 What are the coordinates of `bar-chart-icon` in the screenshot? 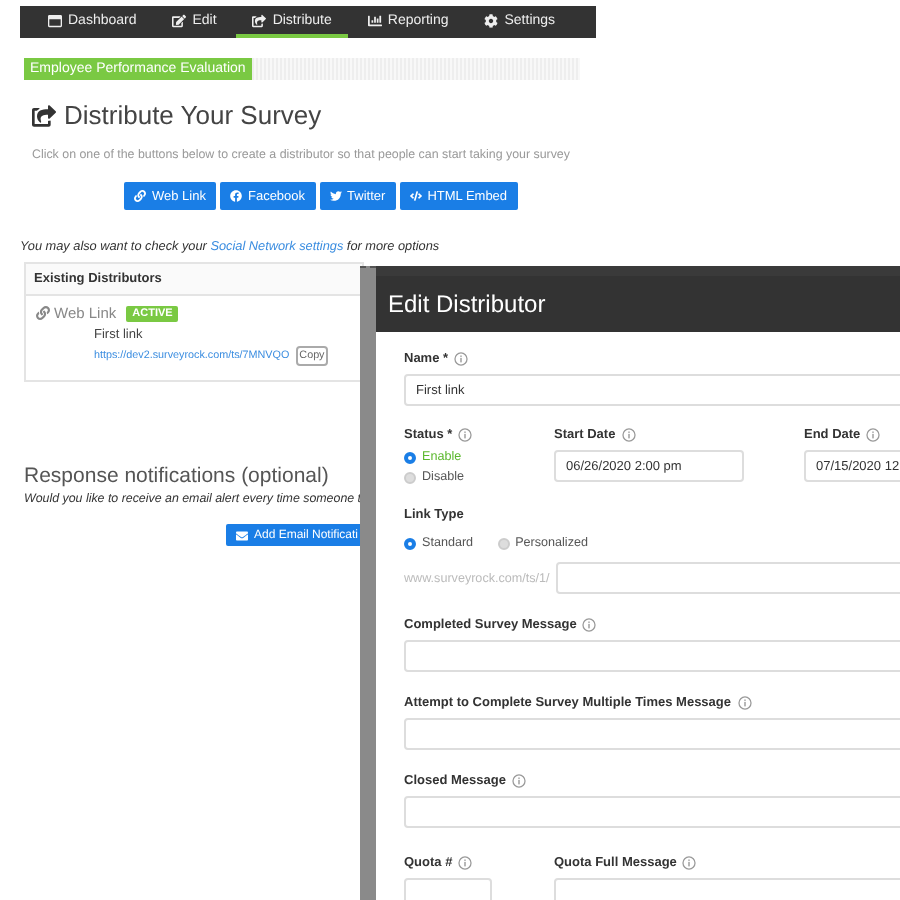 It's located at (374, 20).